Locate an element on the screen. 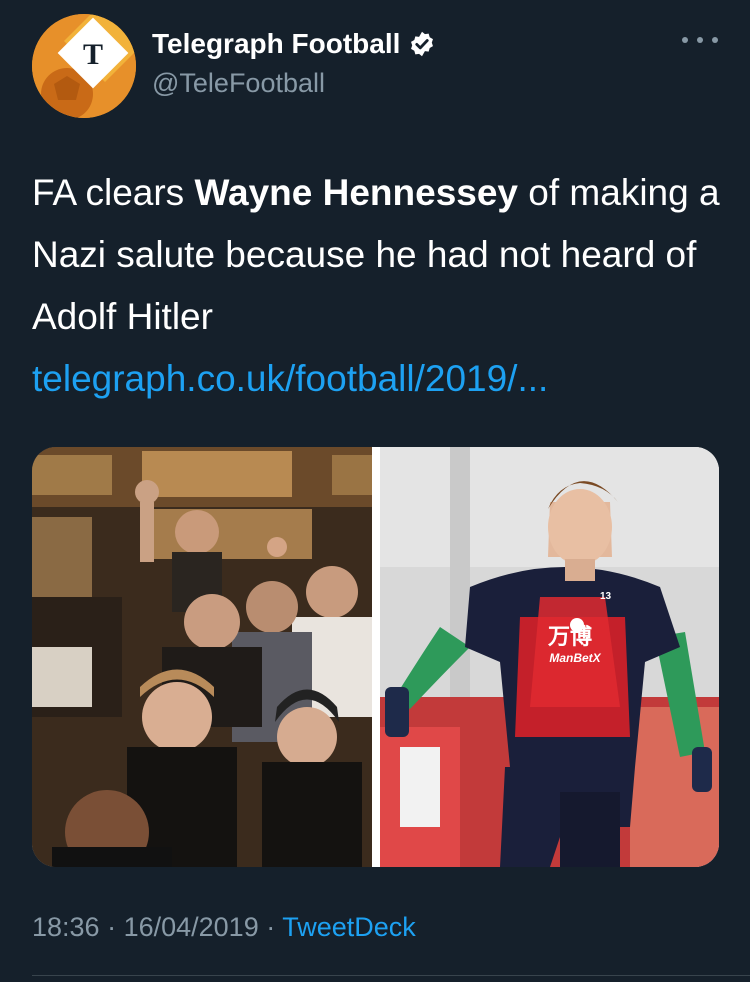  verified-badge-icon is located at coordinates (422, 44).